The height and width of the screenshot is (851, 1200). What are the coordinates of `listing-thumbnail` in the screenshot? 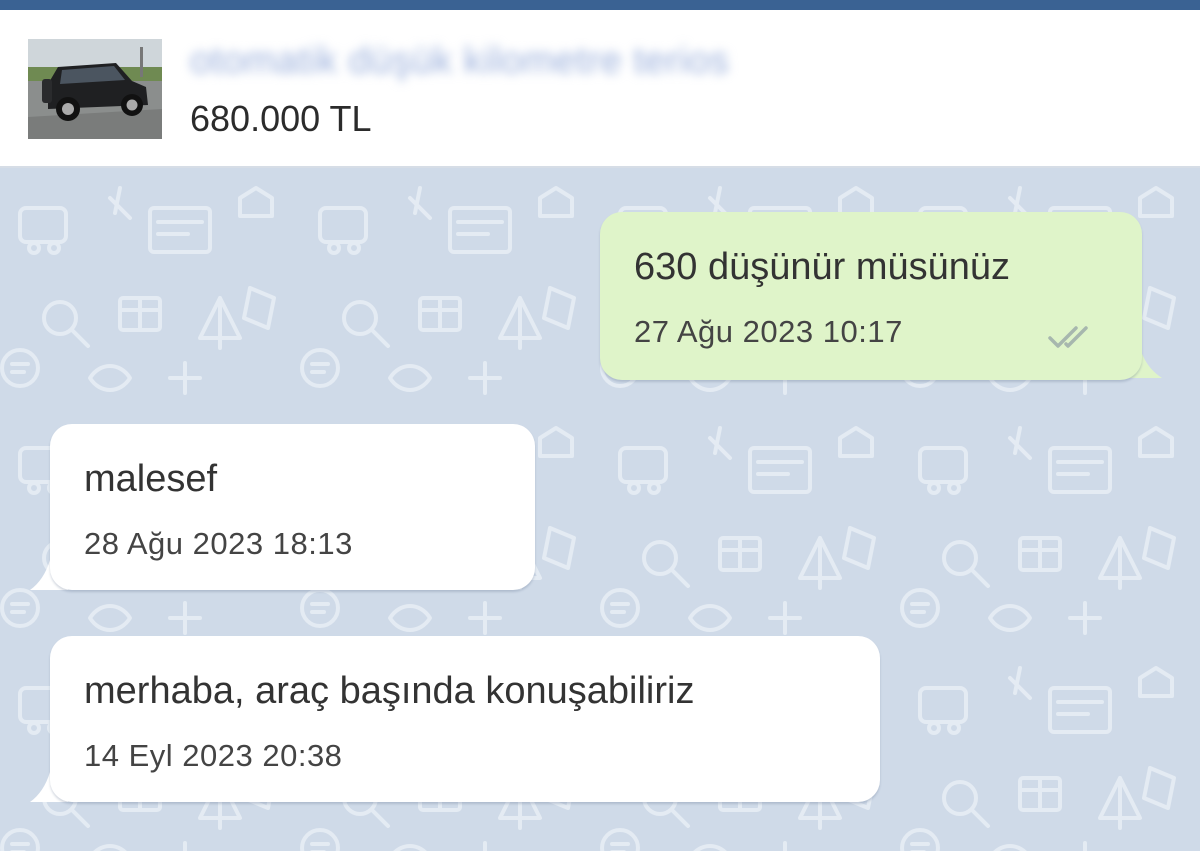 It's located at (95, 89).